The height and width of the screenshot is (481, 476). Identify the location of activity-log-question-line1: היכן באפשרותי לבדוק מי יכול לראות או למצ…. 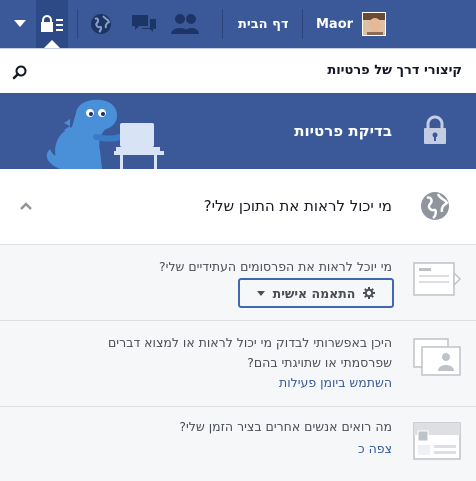
(250, 342).